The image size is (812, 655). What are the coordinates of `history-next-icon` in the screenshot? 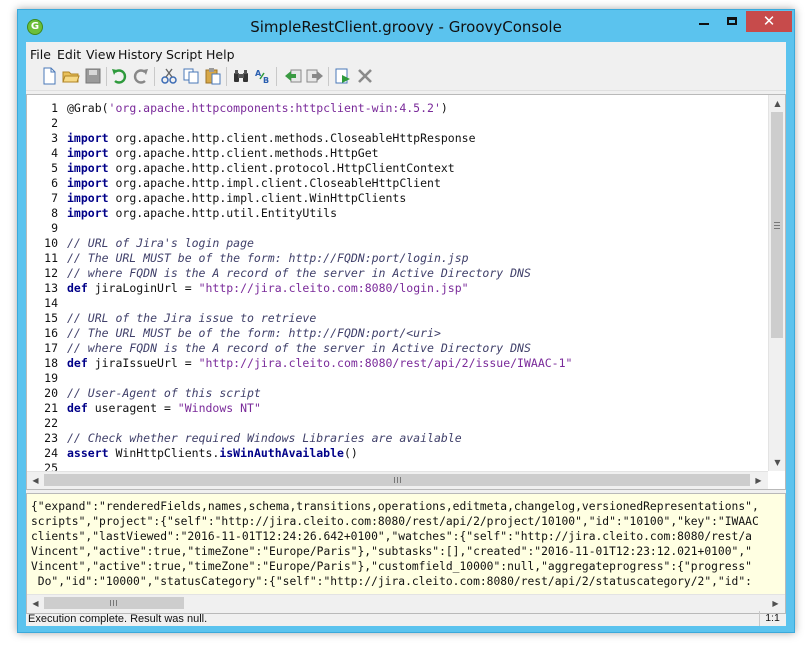 It's located at (314, 76).